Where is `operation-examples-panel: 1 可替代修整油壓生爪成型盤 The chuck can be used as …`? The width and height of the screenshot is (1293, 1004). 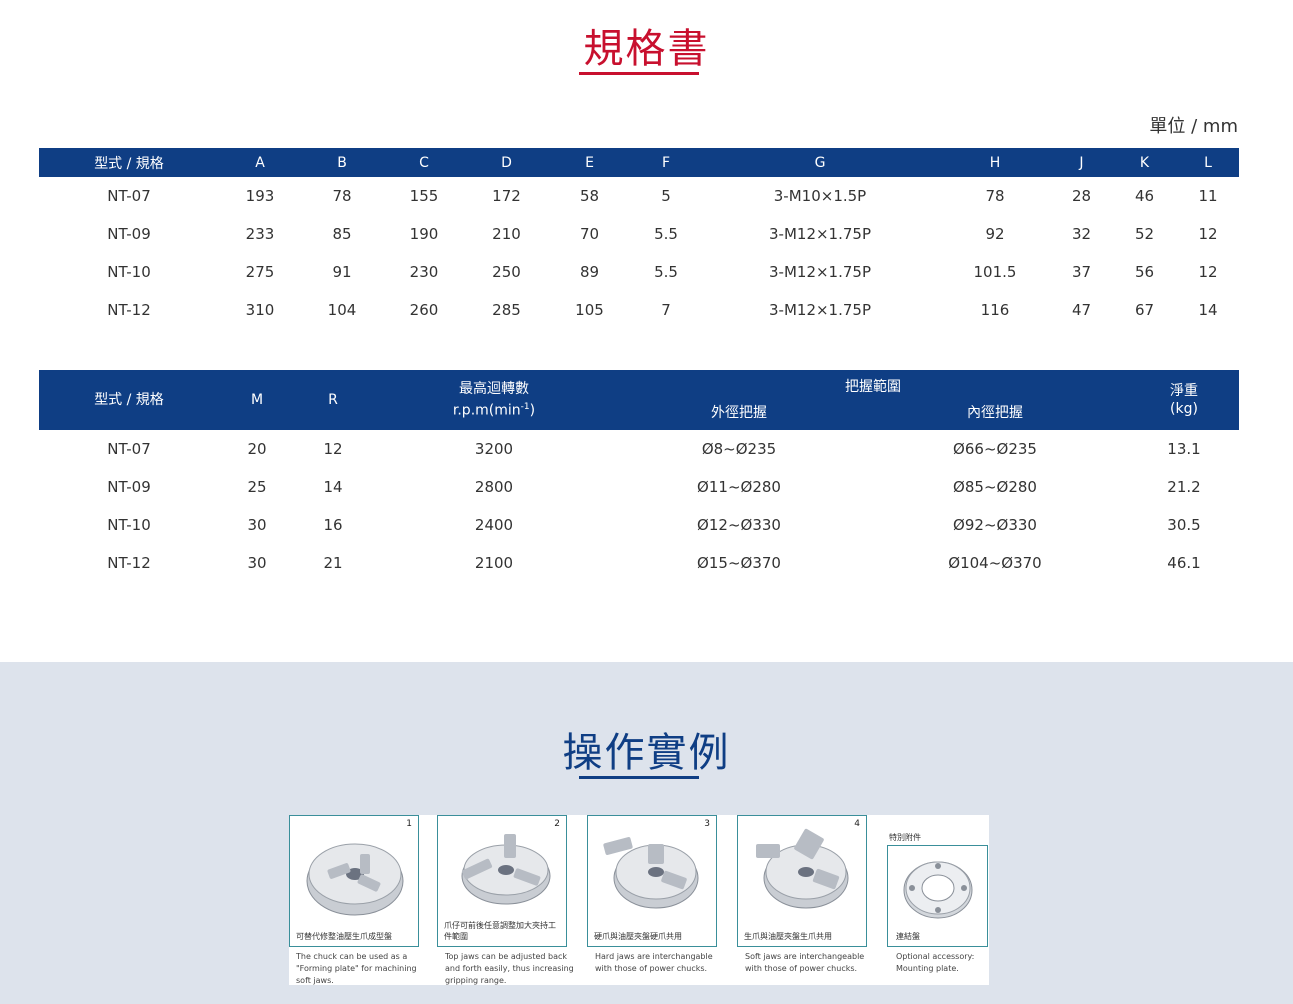 operation-examples-panel: 1 可替代修整油壓生爪成型盤 The chuck can be used as … is located at coordinates (639, 900).